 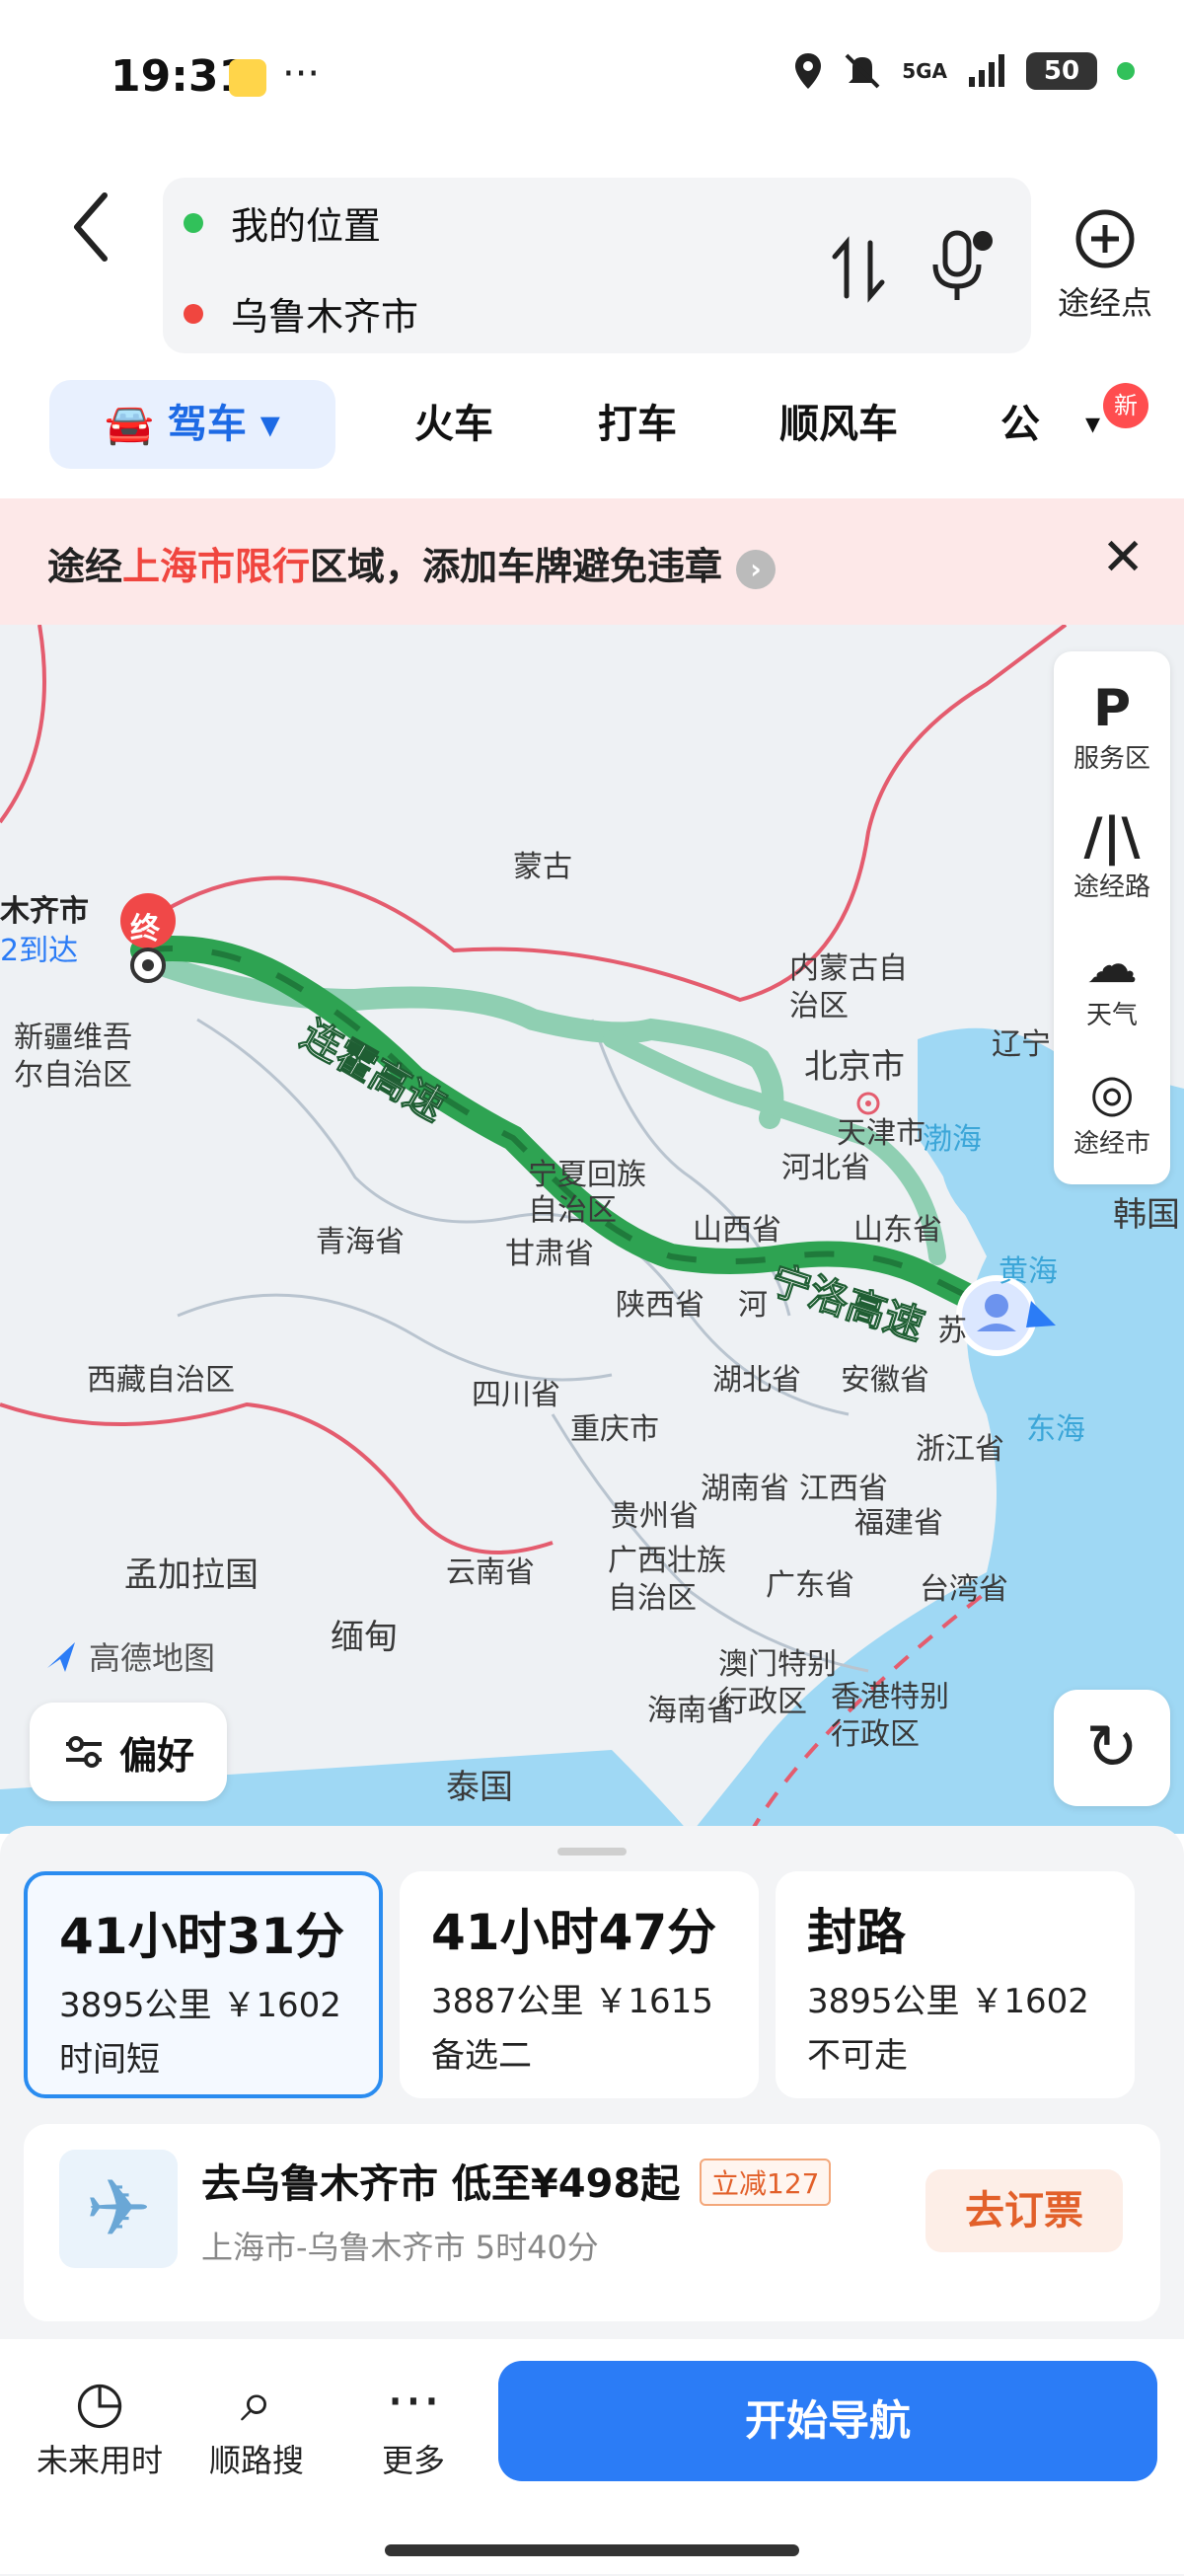 I want to click on warning-text: 途经上海市限行区域，添加车牌避免违章 ›, so click(x=412, y=563).